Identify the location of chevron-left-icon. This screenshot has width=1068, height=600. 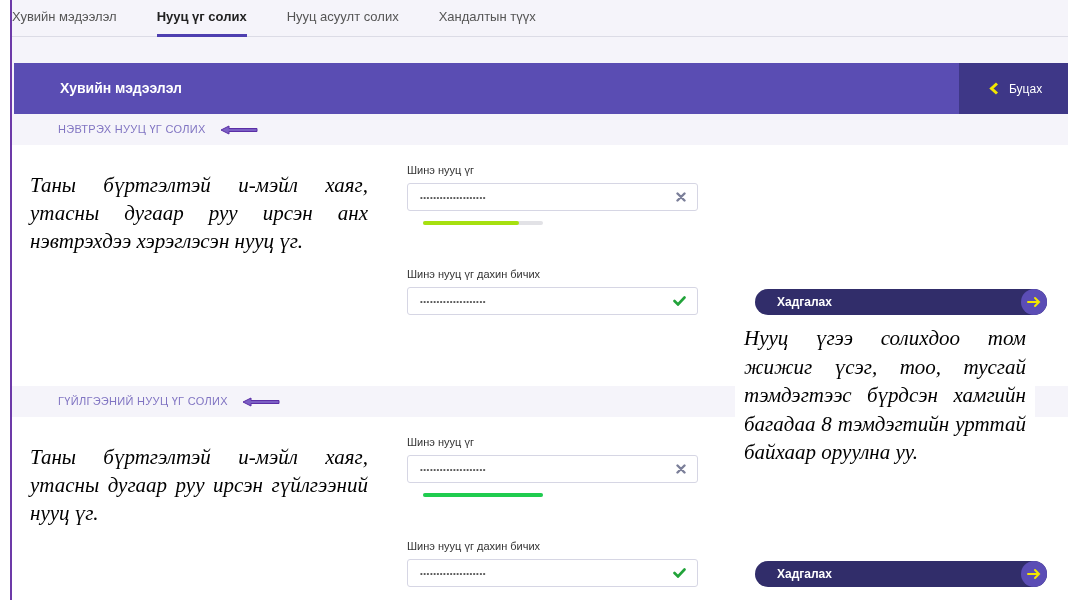
(994, 88).